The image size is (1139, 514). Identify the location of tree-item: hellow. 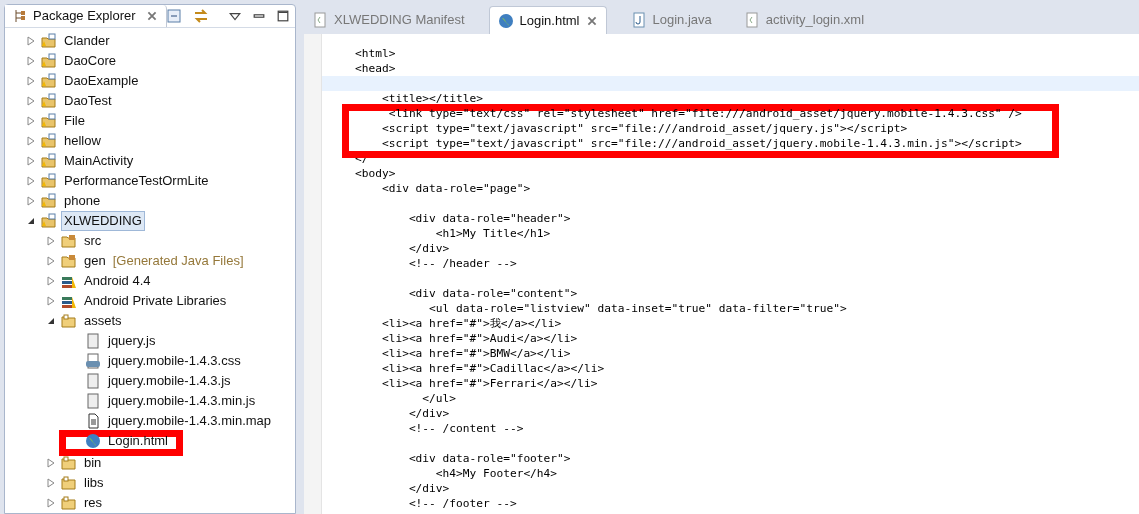
(82, 141).